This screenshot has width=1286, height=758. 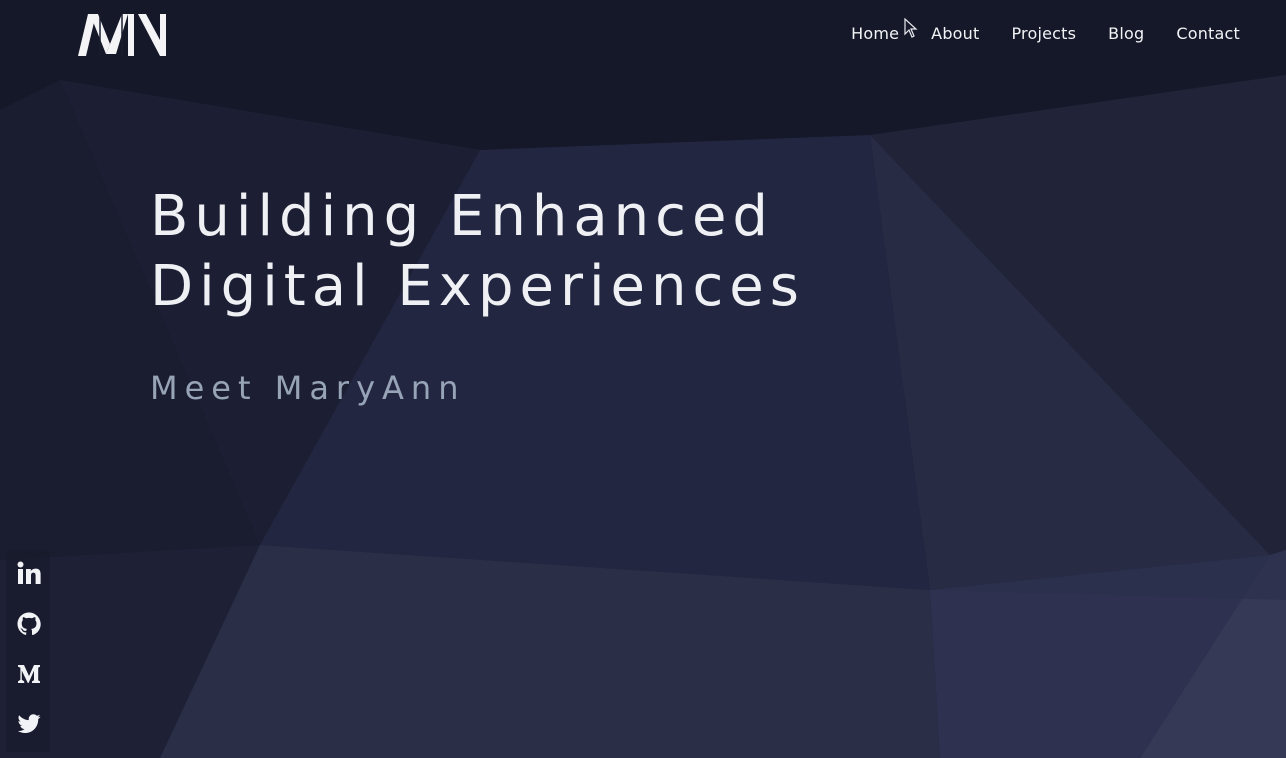 What do you see at coordinates (462, 216) in the screenshot?
I see `hero-title-line-1: Building Enhanced` at bounding box center [462, 216].